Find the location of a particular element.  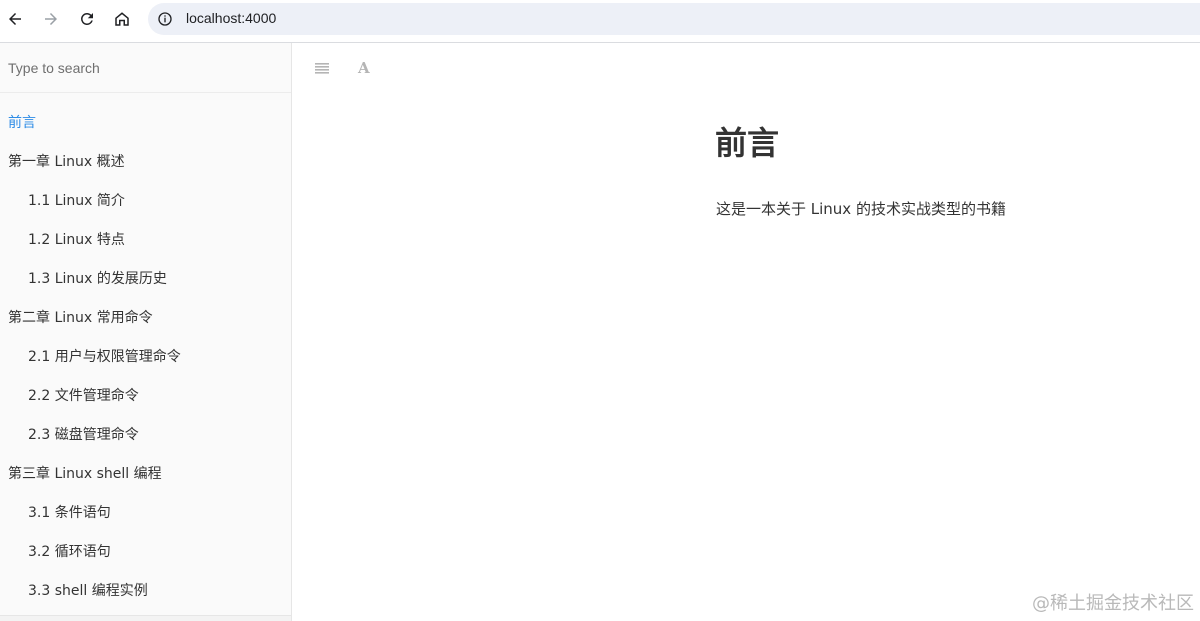

menu-icon is located at coordinates (322, 68).